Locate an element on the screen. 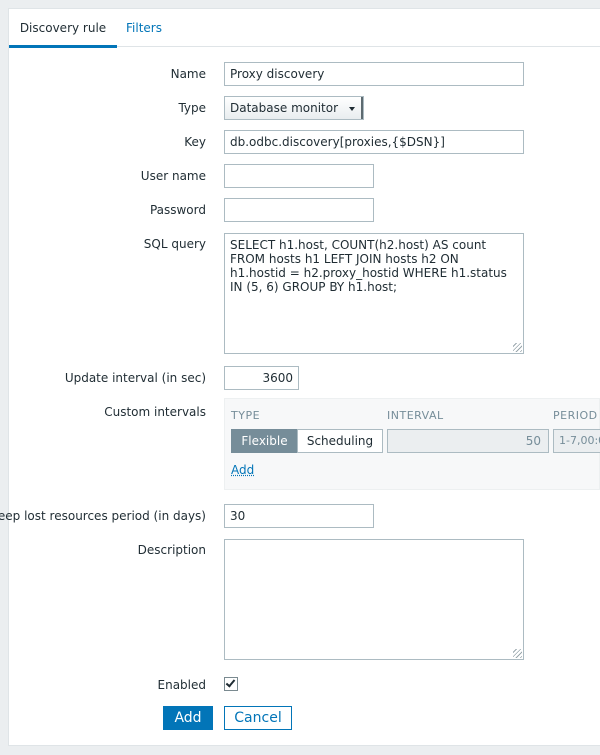 The image size is (600, 755). keep-lost-label: Keep lost resources period (in days) is located at coordinates (103, 516).